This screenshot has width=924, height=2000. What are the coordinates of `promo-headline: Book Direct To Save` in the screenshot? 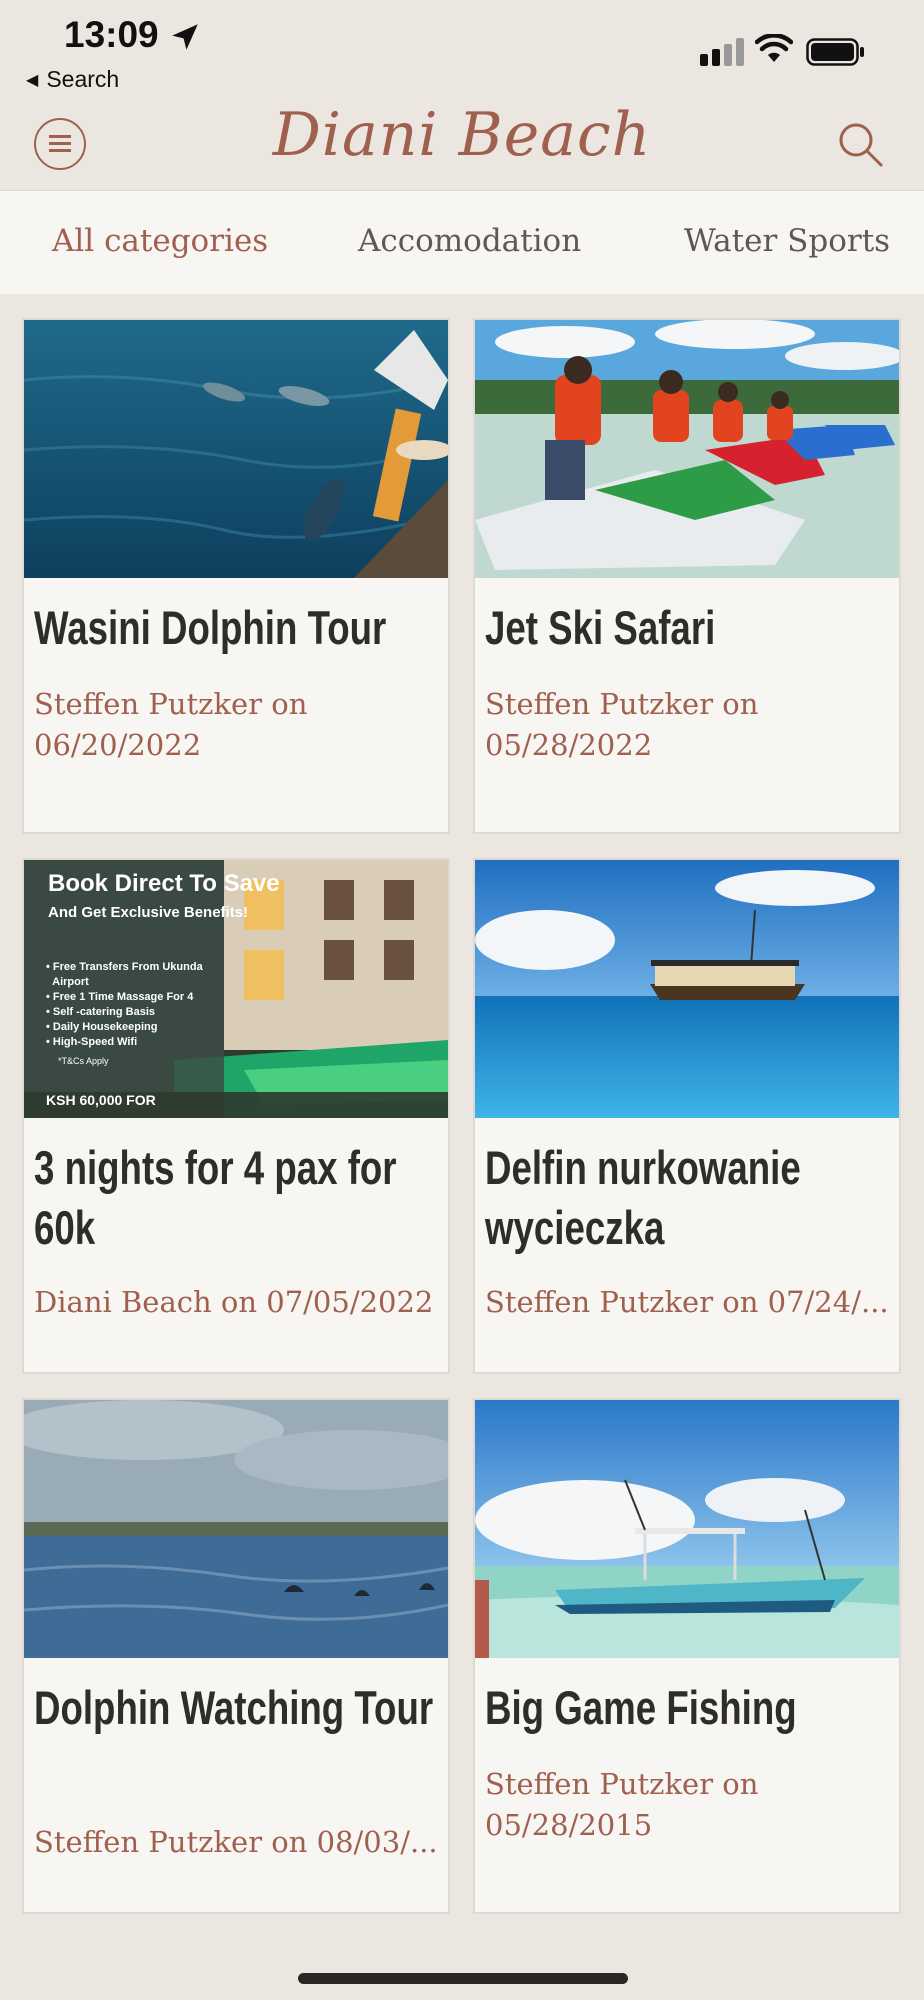 It's located at (164, 883).